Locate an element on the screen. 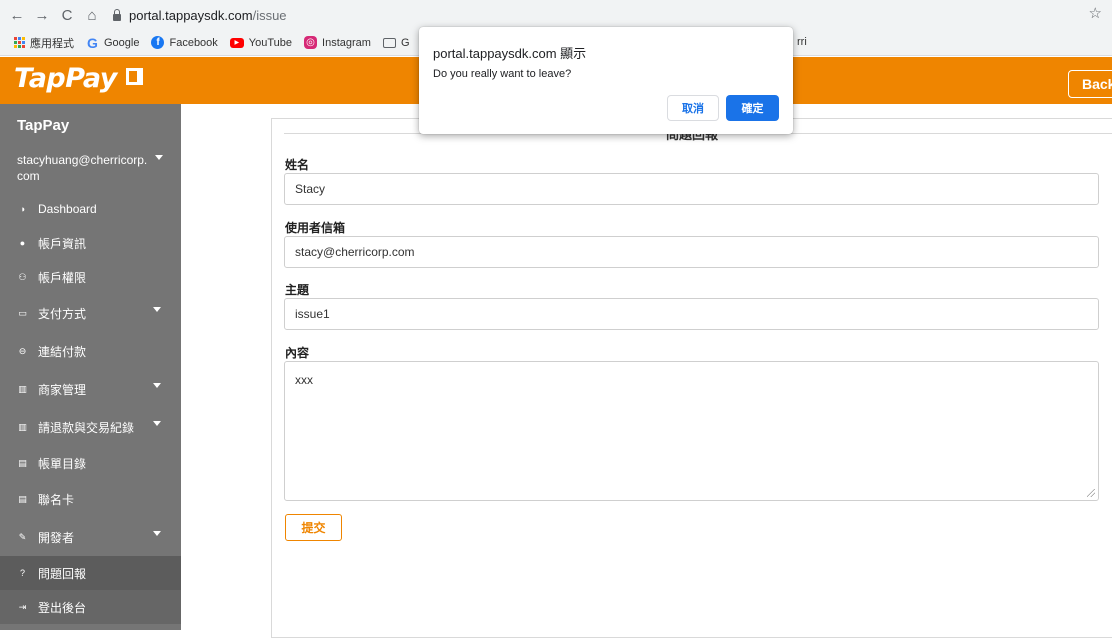 This screenshot has width=1112, height=638. sidebar-item-payment-methods: ▭ 支付方式 is located at coordinates (90, 313).